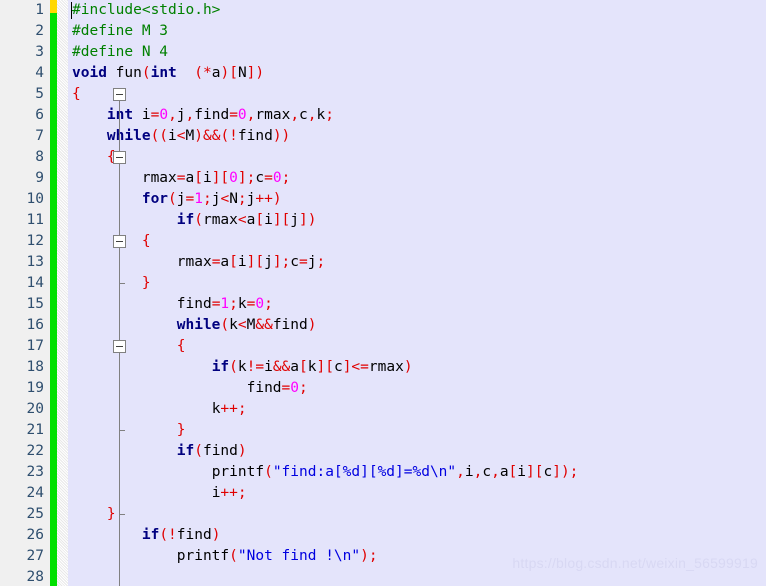 This screenshot has height=586, width=766. I want to click on line-number: 5, so click(39, 94).